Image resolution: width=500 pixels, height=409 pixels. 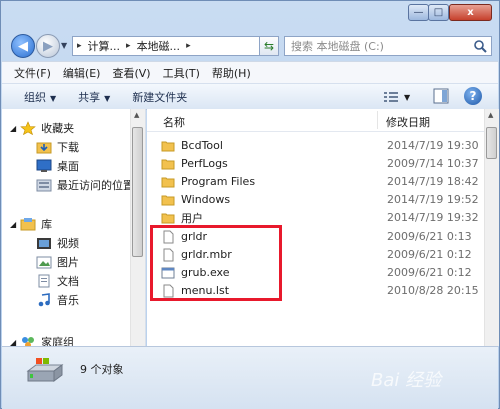 I want to click on file-row: BcdTool 2014/7/19 19:30, so click(x=321, y=145).